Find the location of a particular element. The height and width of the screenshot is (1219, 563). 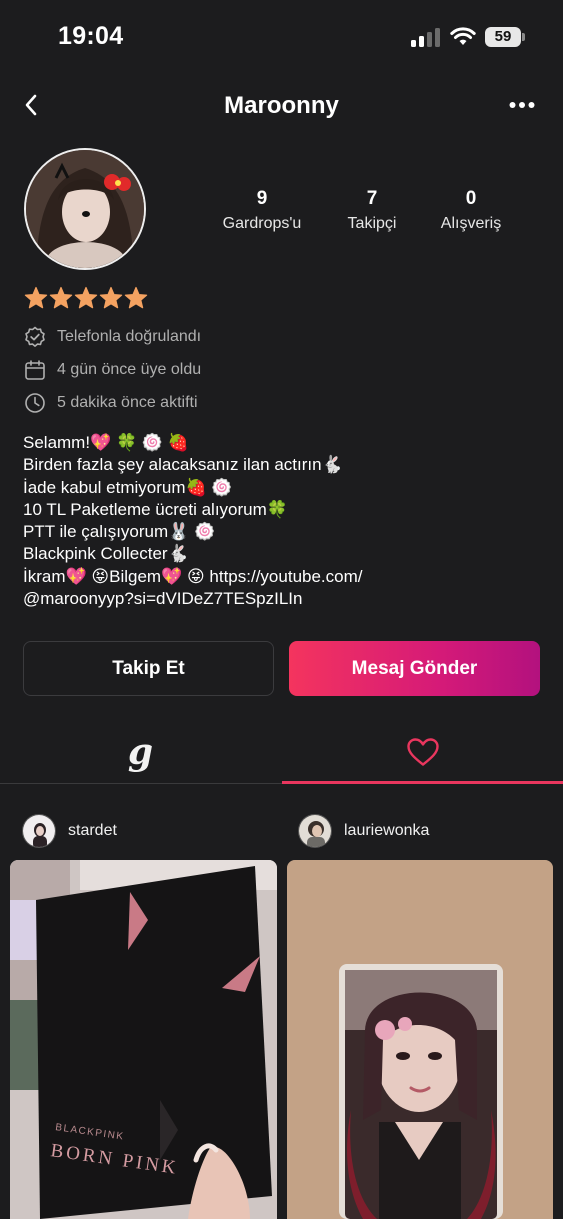

seller-username: lauriewonka is located at coordinates (387, 830).